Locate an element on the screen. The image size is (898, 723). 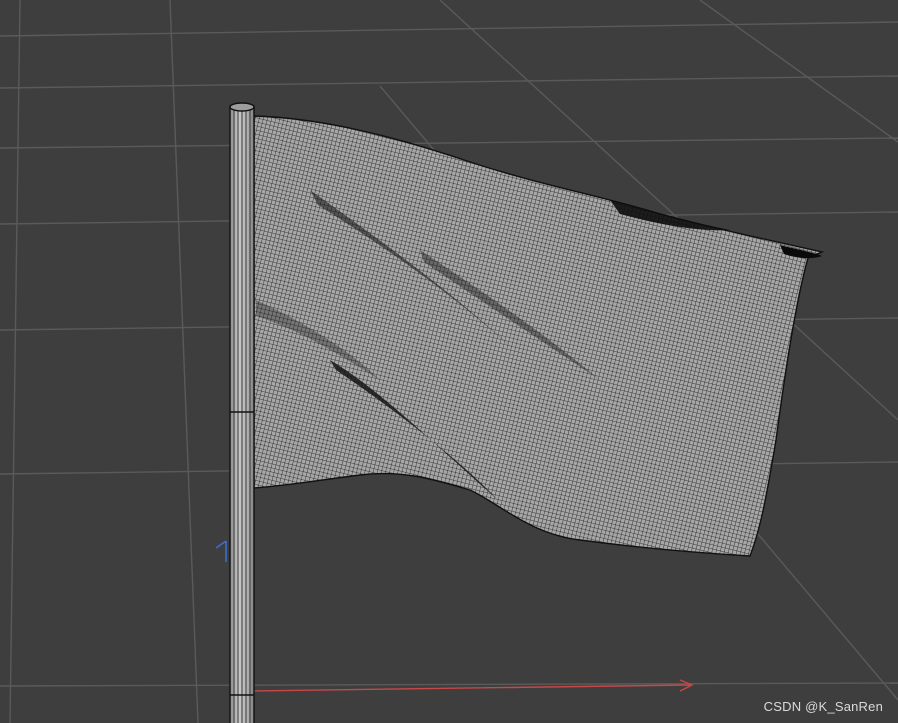
watermark-text: CSDN @K_SanRen is located at coordinates (823, 706).